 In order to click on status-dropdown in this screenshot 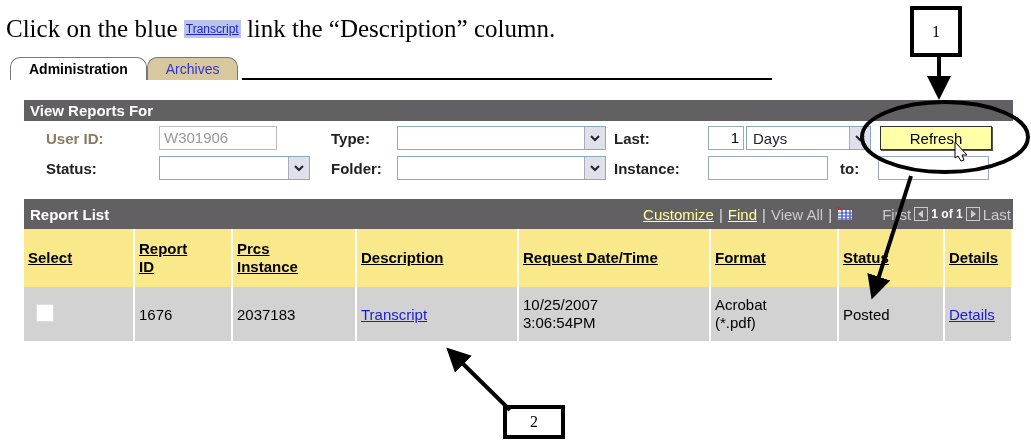, I will do `click(234, 168)`.